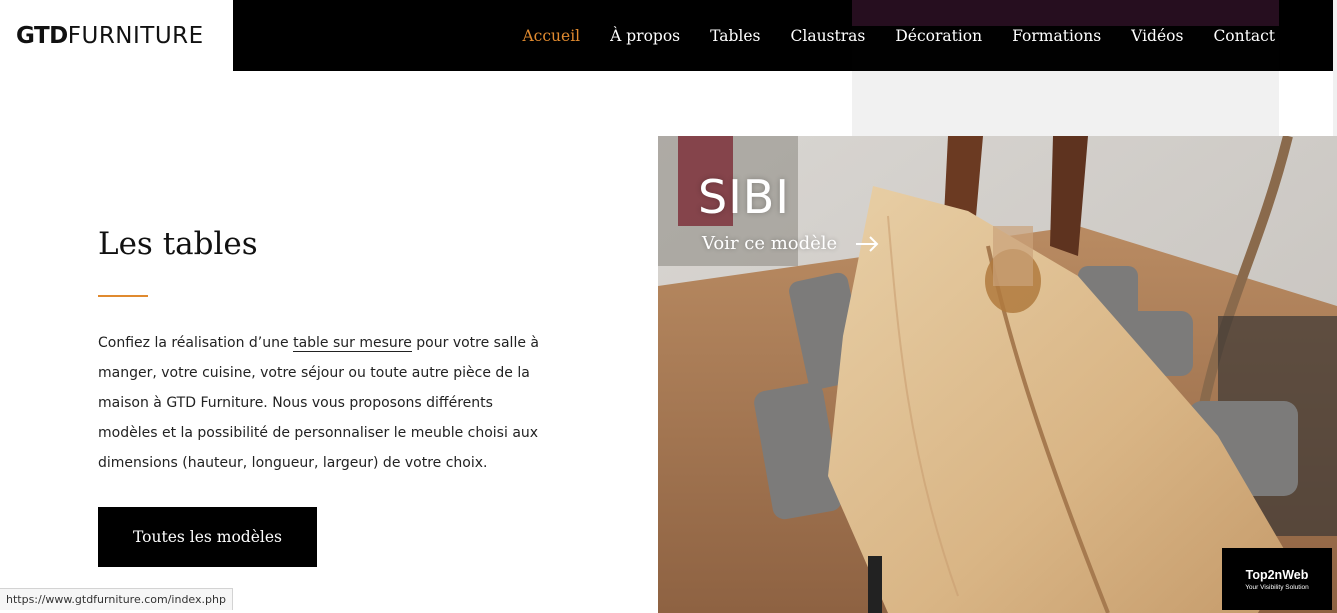  I want to click on nav-item-contact: Contact, so click(1244, 36).